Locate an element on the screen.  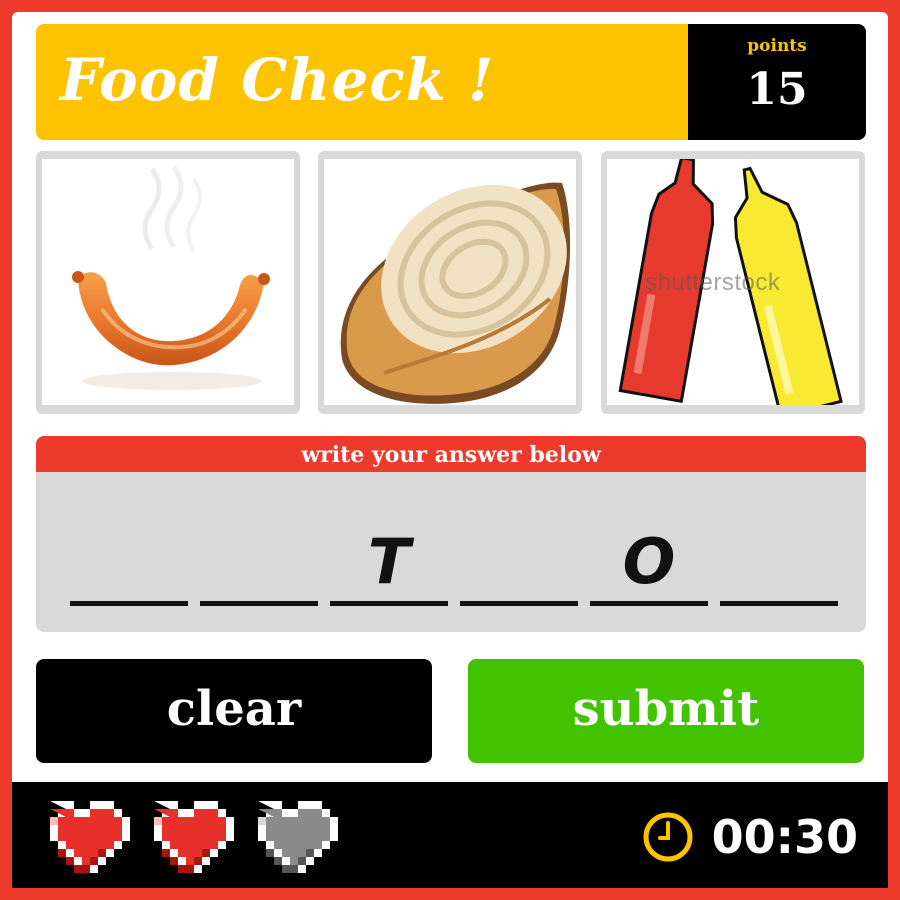
clear-button: clear is located at coordinates (234, 711).